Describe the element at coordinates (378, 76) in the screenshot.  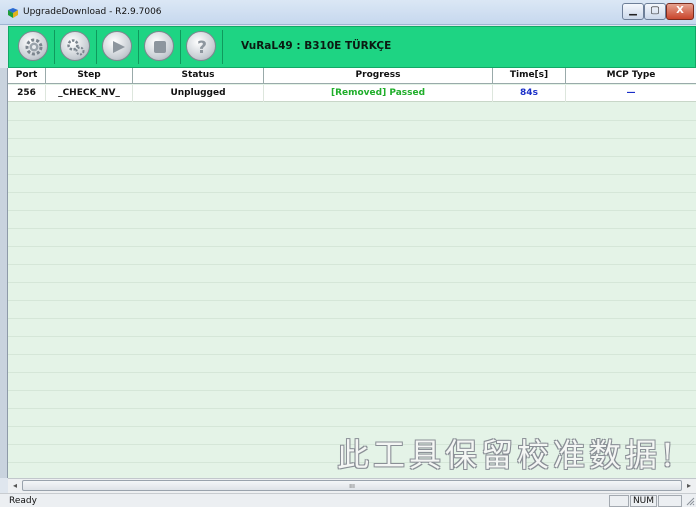
I see `column-header-progress: Progress` at that location.